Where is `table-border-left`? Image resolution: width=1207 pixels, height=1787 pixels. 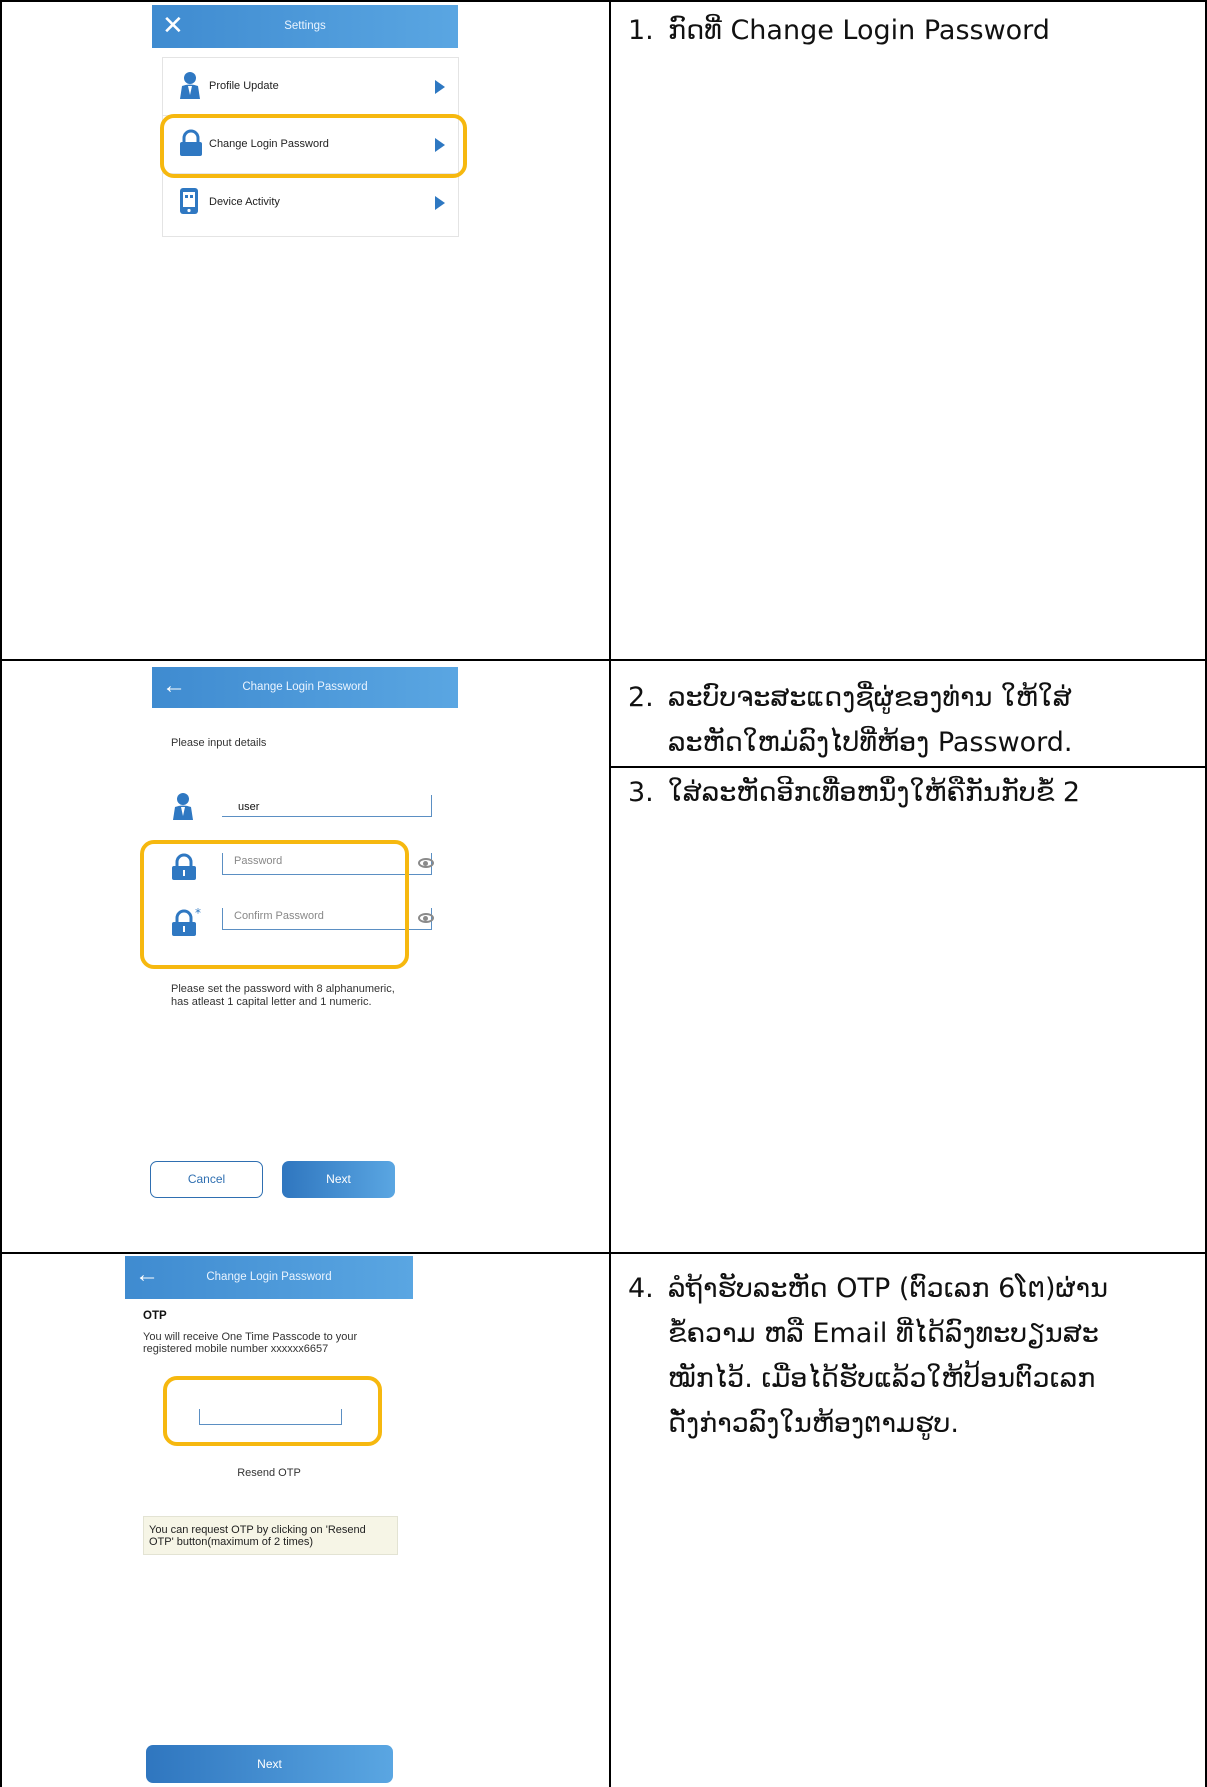 table-border-left is located at coordinates (1, 893).